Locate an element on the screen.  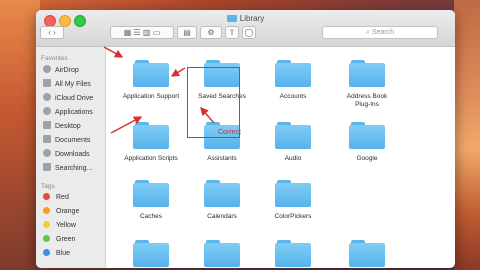
annotation-arrow-bottom is located at coordinates (207, 115).